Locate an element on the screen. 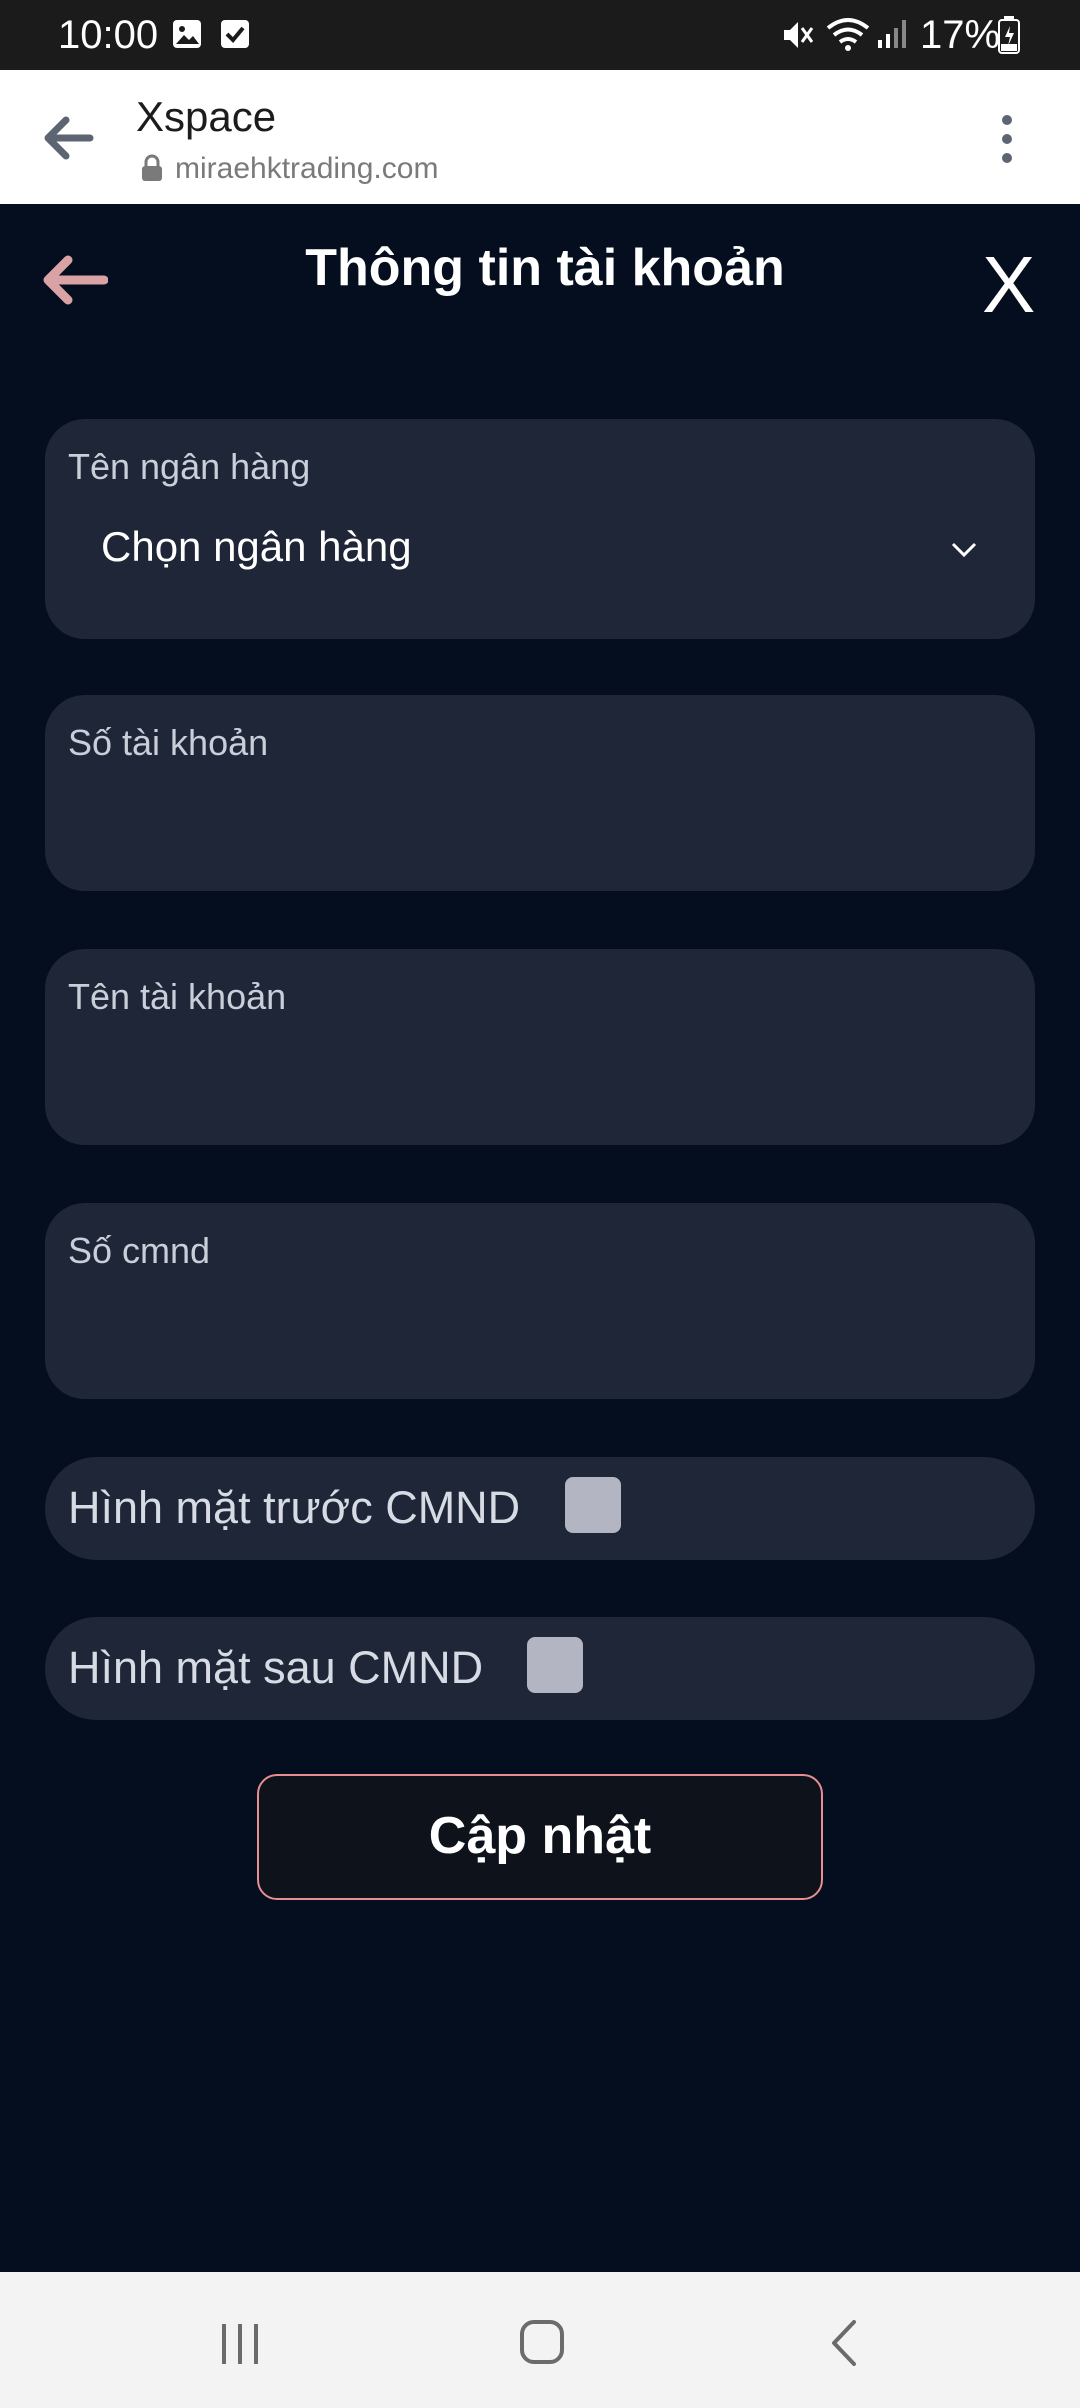  wifi-icon is located at coordinates (848, 34).